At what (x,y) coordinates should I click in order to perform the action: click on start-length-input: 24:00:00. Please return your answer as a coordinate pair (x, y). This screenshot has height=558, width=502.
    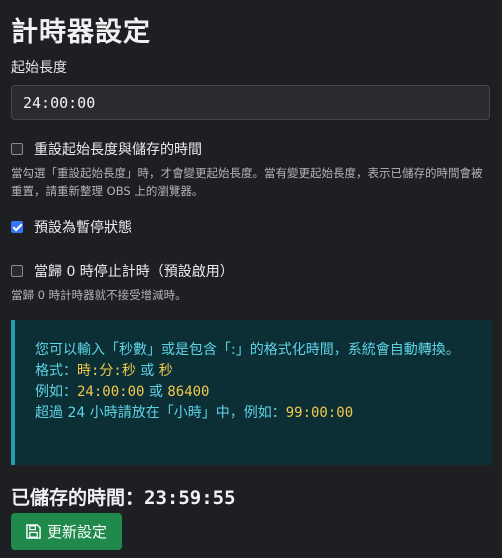
    Looking at the image, I should click on (250, 102).